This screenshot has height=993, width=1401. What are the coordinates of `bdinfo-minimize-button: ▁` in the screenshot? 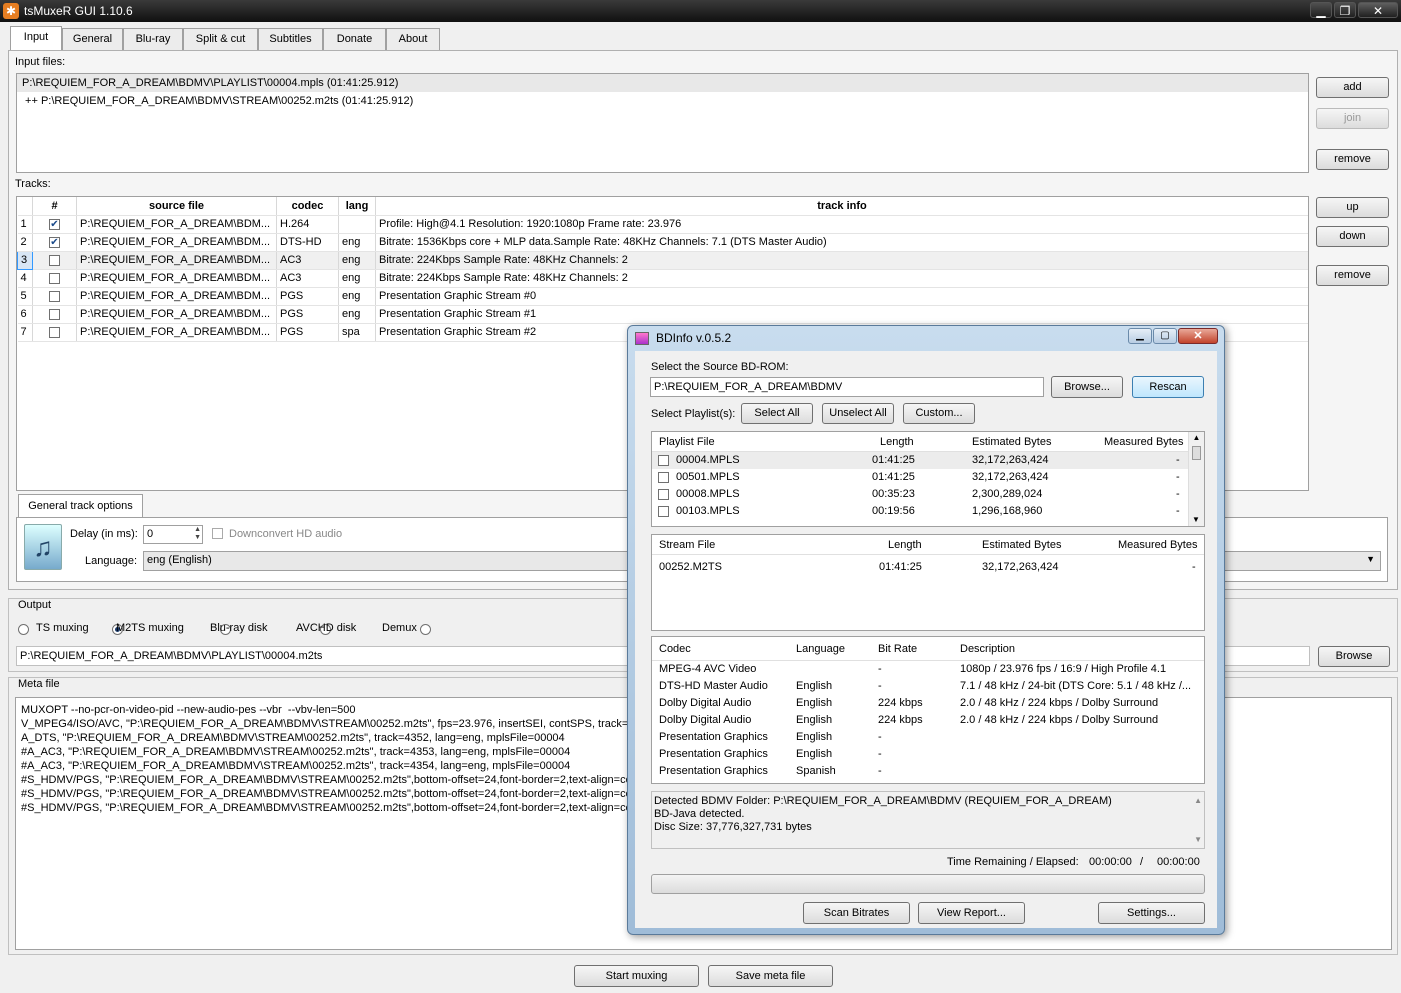 It's located at (1140, 336).